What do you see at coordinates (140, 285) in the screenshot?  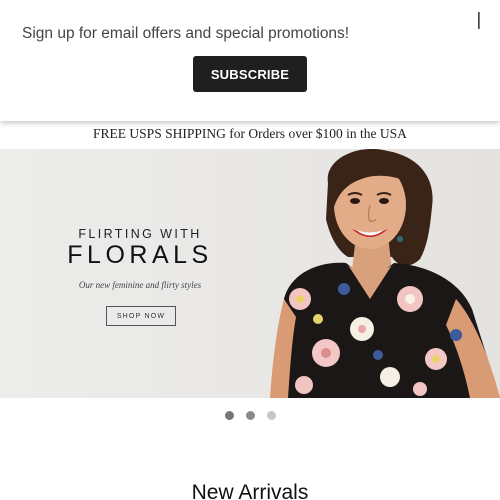 I see `hero-subtitle: Our new feminine and flirty styles` at bounding box center [140, 285].